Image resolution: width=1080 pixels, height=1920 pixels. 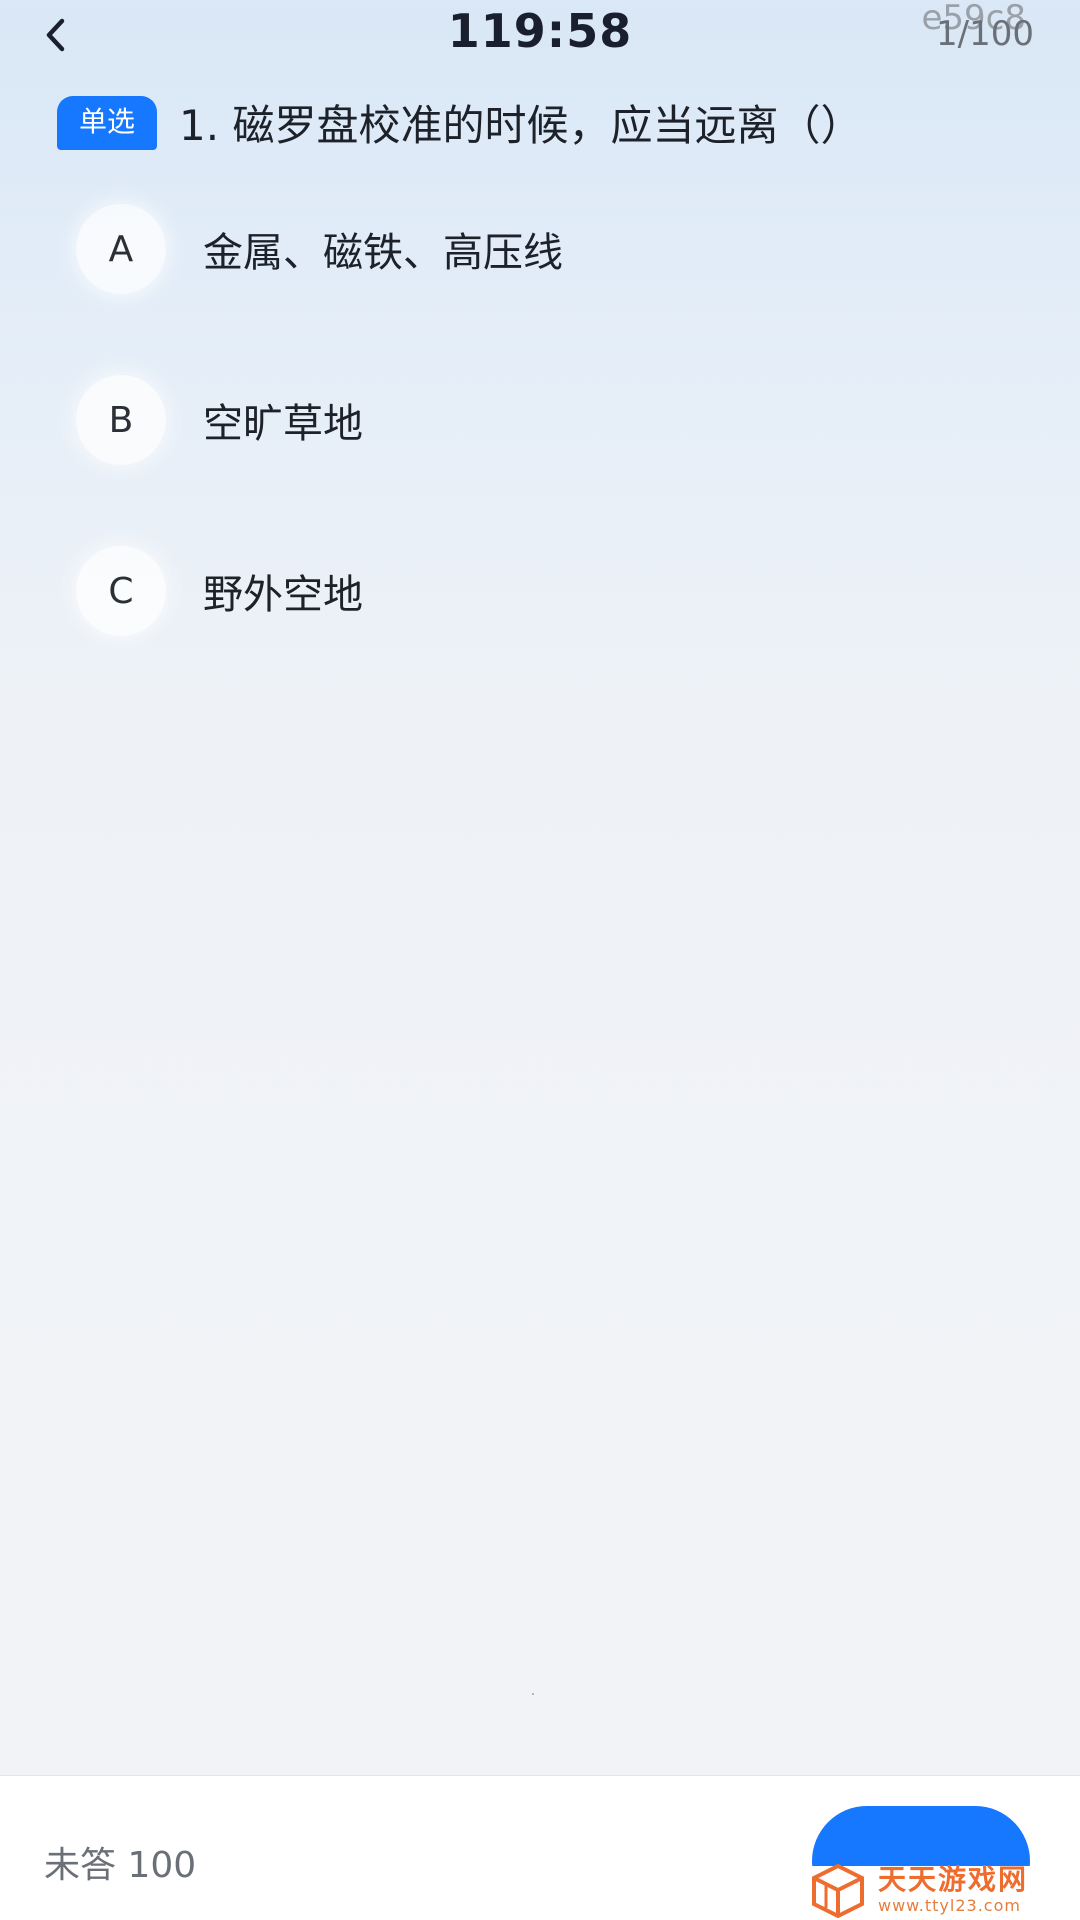 I want to click on watermark: 天天游戏网 www.ttyl23.com, so click(x=918, y=1890).